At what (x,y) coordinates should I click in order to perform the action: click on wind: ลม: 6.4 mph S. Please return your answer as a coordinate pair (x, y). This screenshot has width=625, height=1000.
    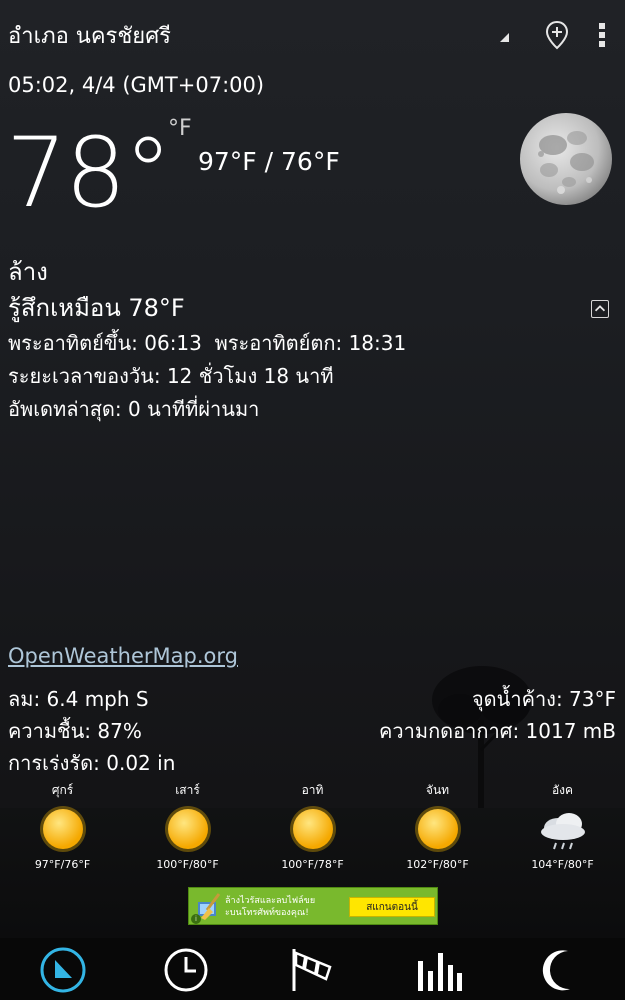
    Looking at the image, I should click on (78, 699).